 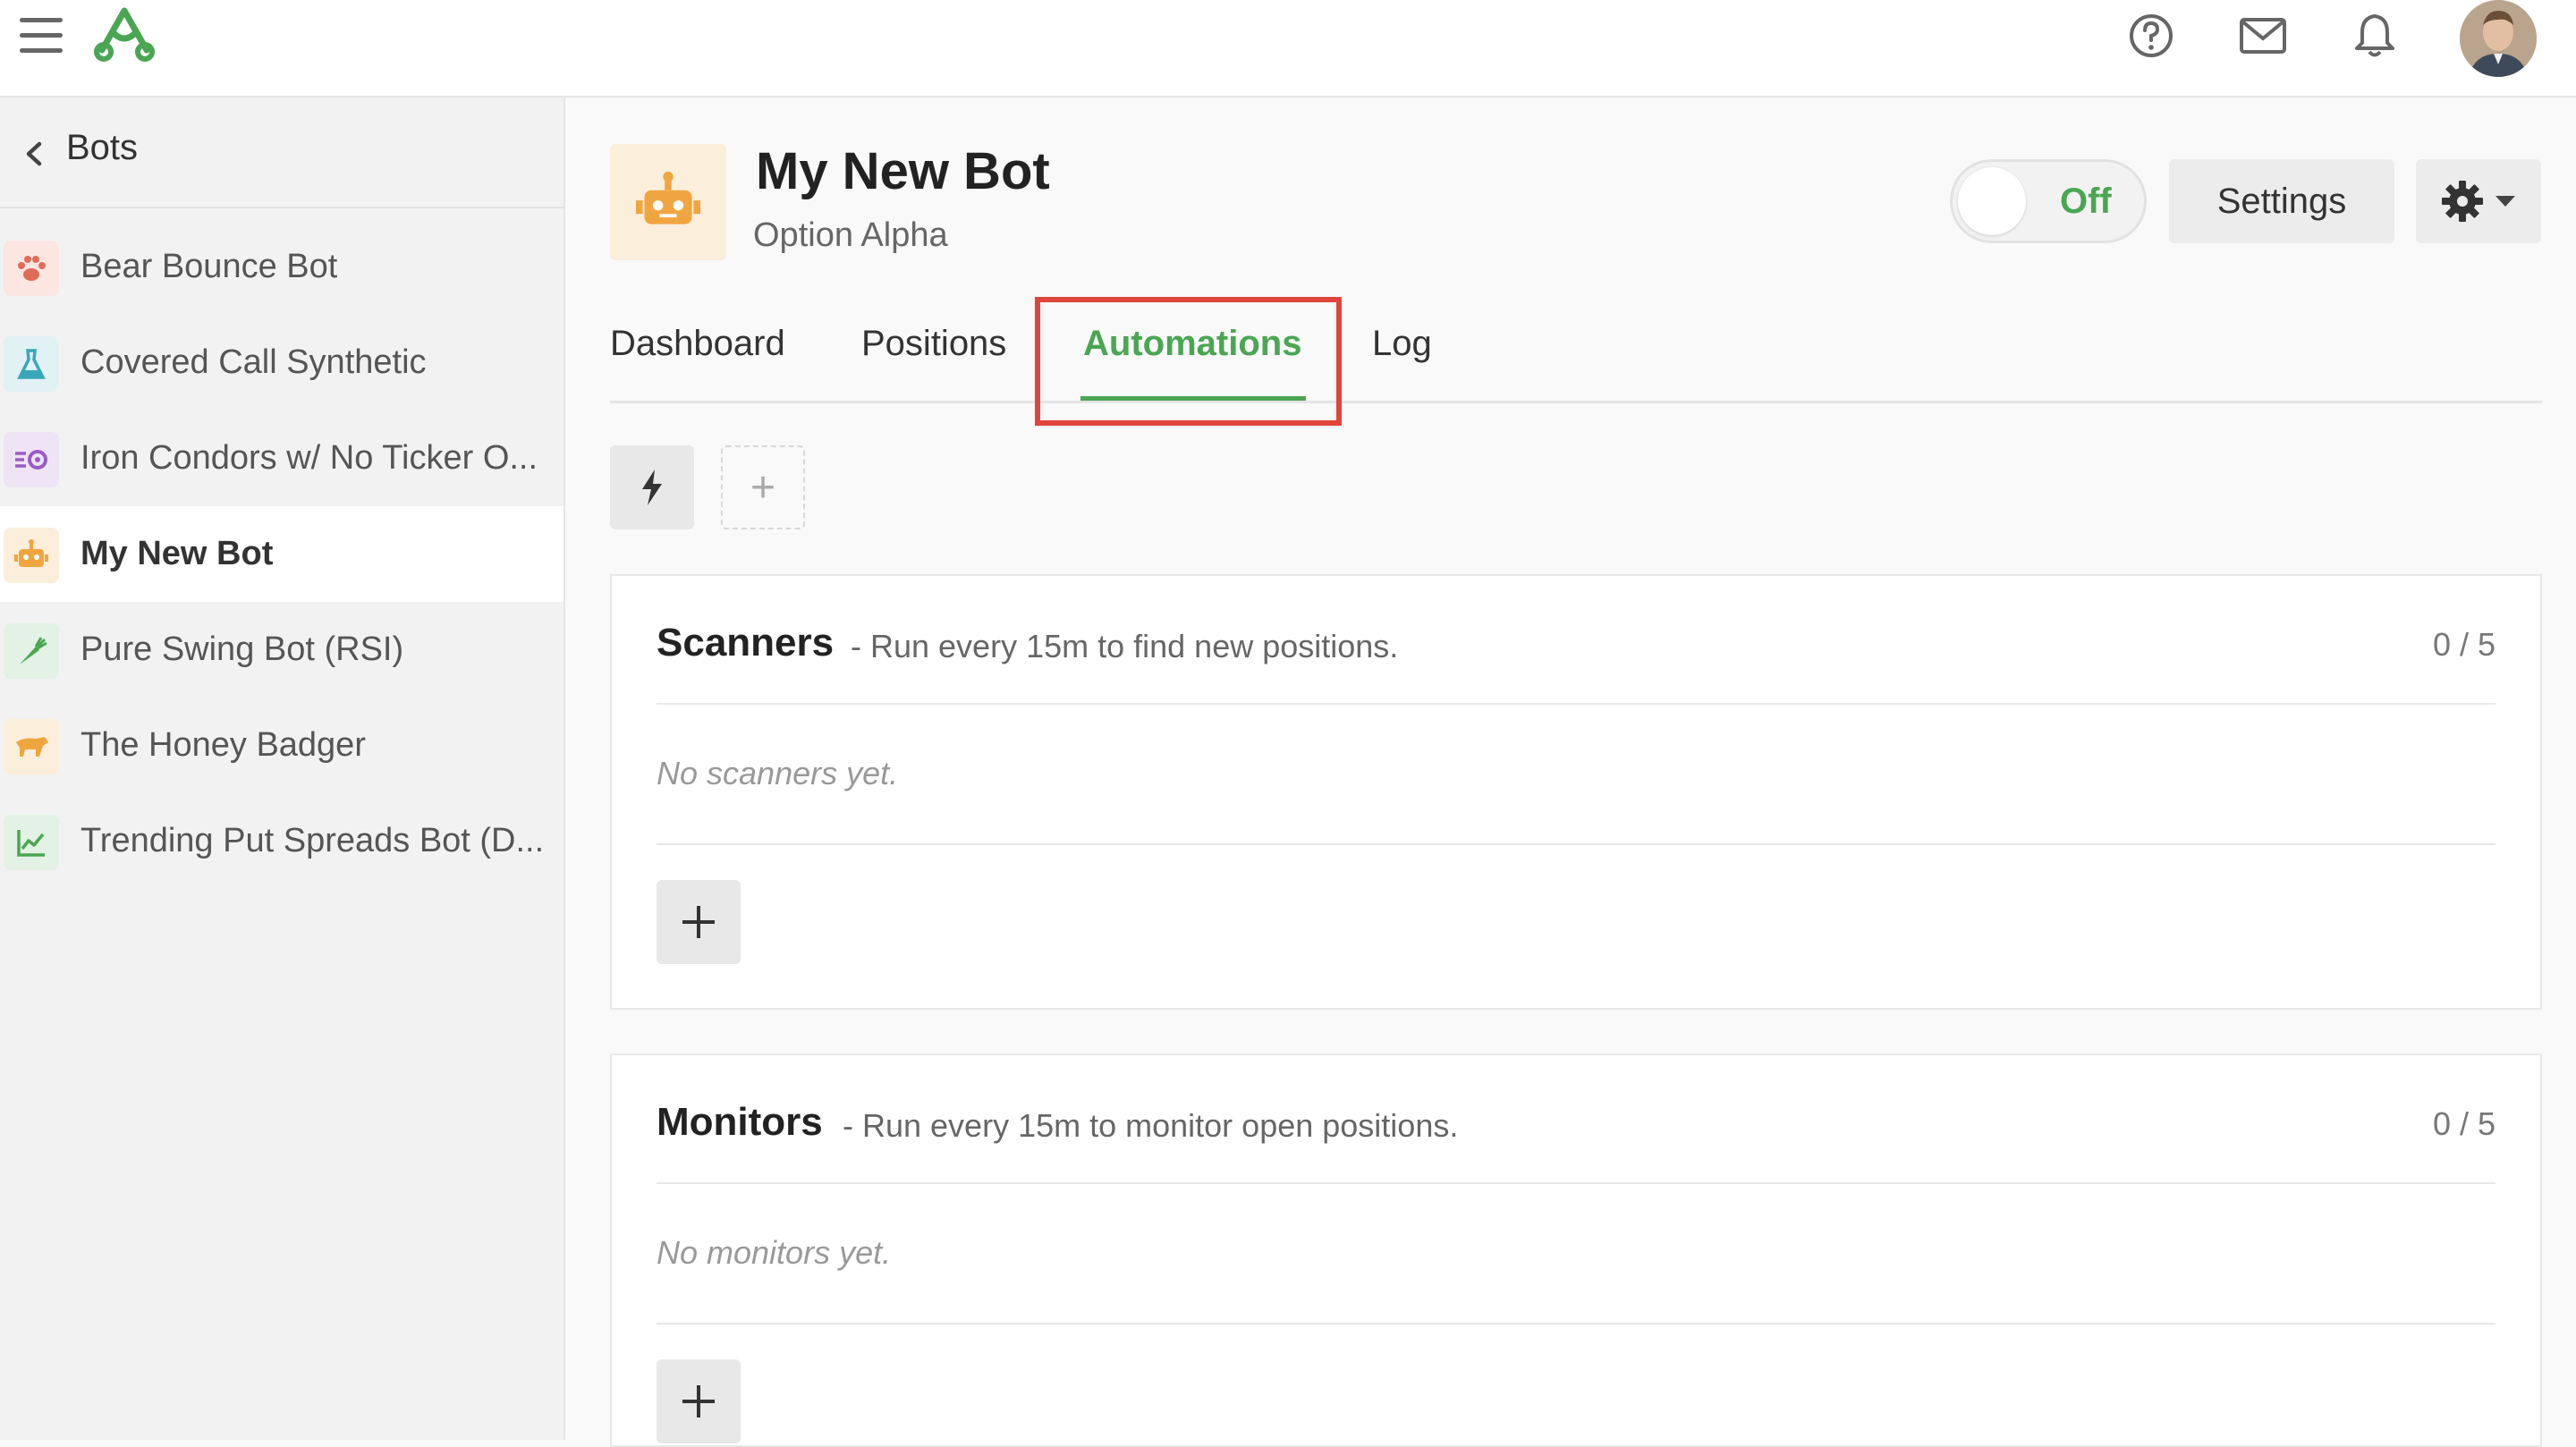 I want to click on caret-down-icon, so click(x=2505, y=201).